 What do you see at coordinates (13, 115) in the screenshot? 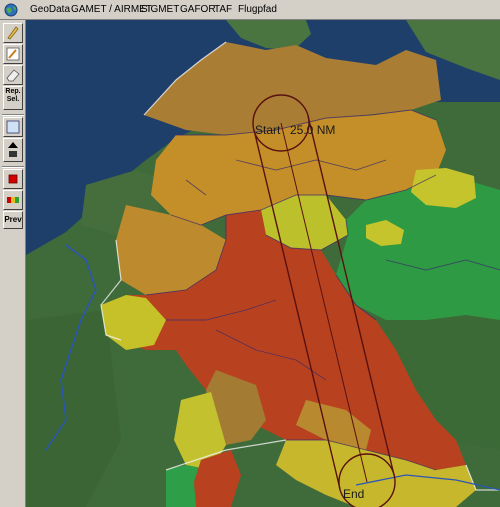
I see `toolbar-divider` at bounding box center [13, 115].